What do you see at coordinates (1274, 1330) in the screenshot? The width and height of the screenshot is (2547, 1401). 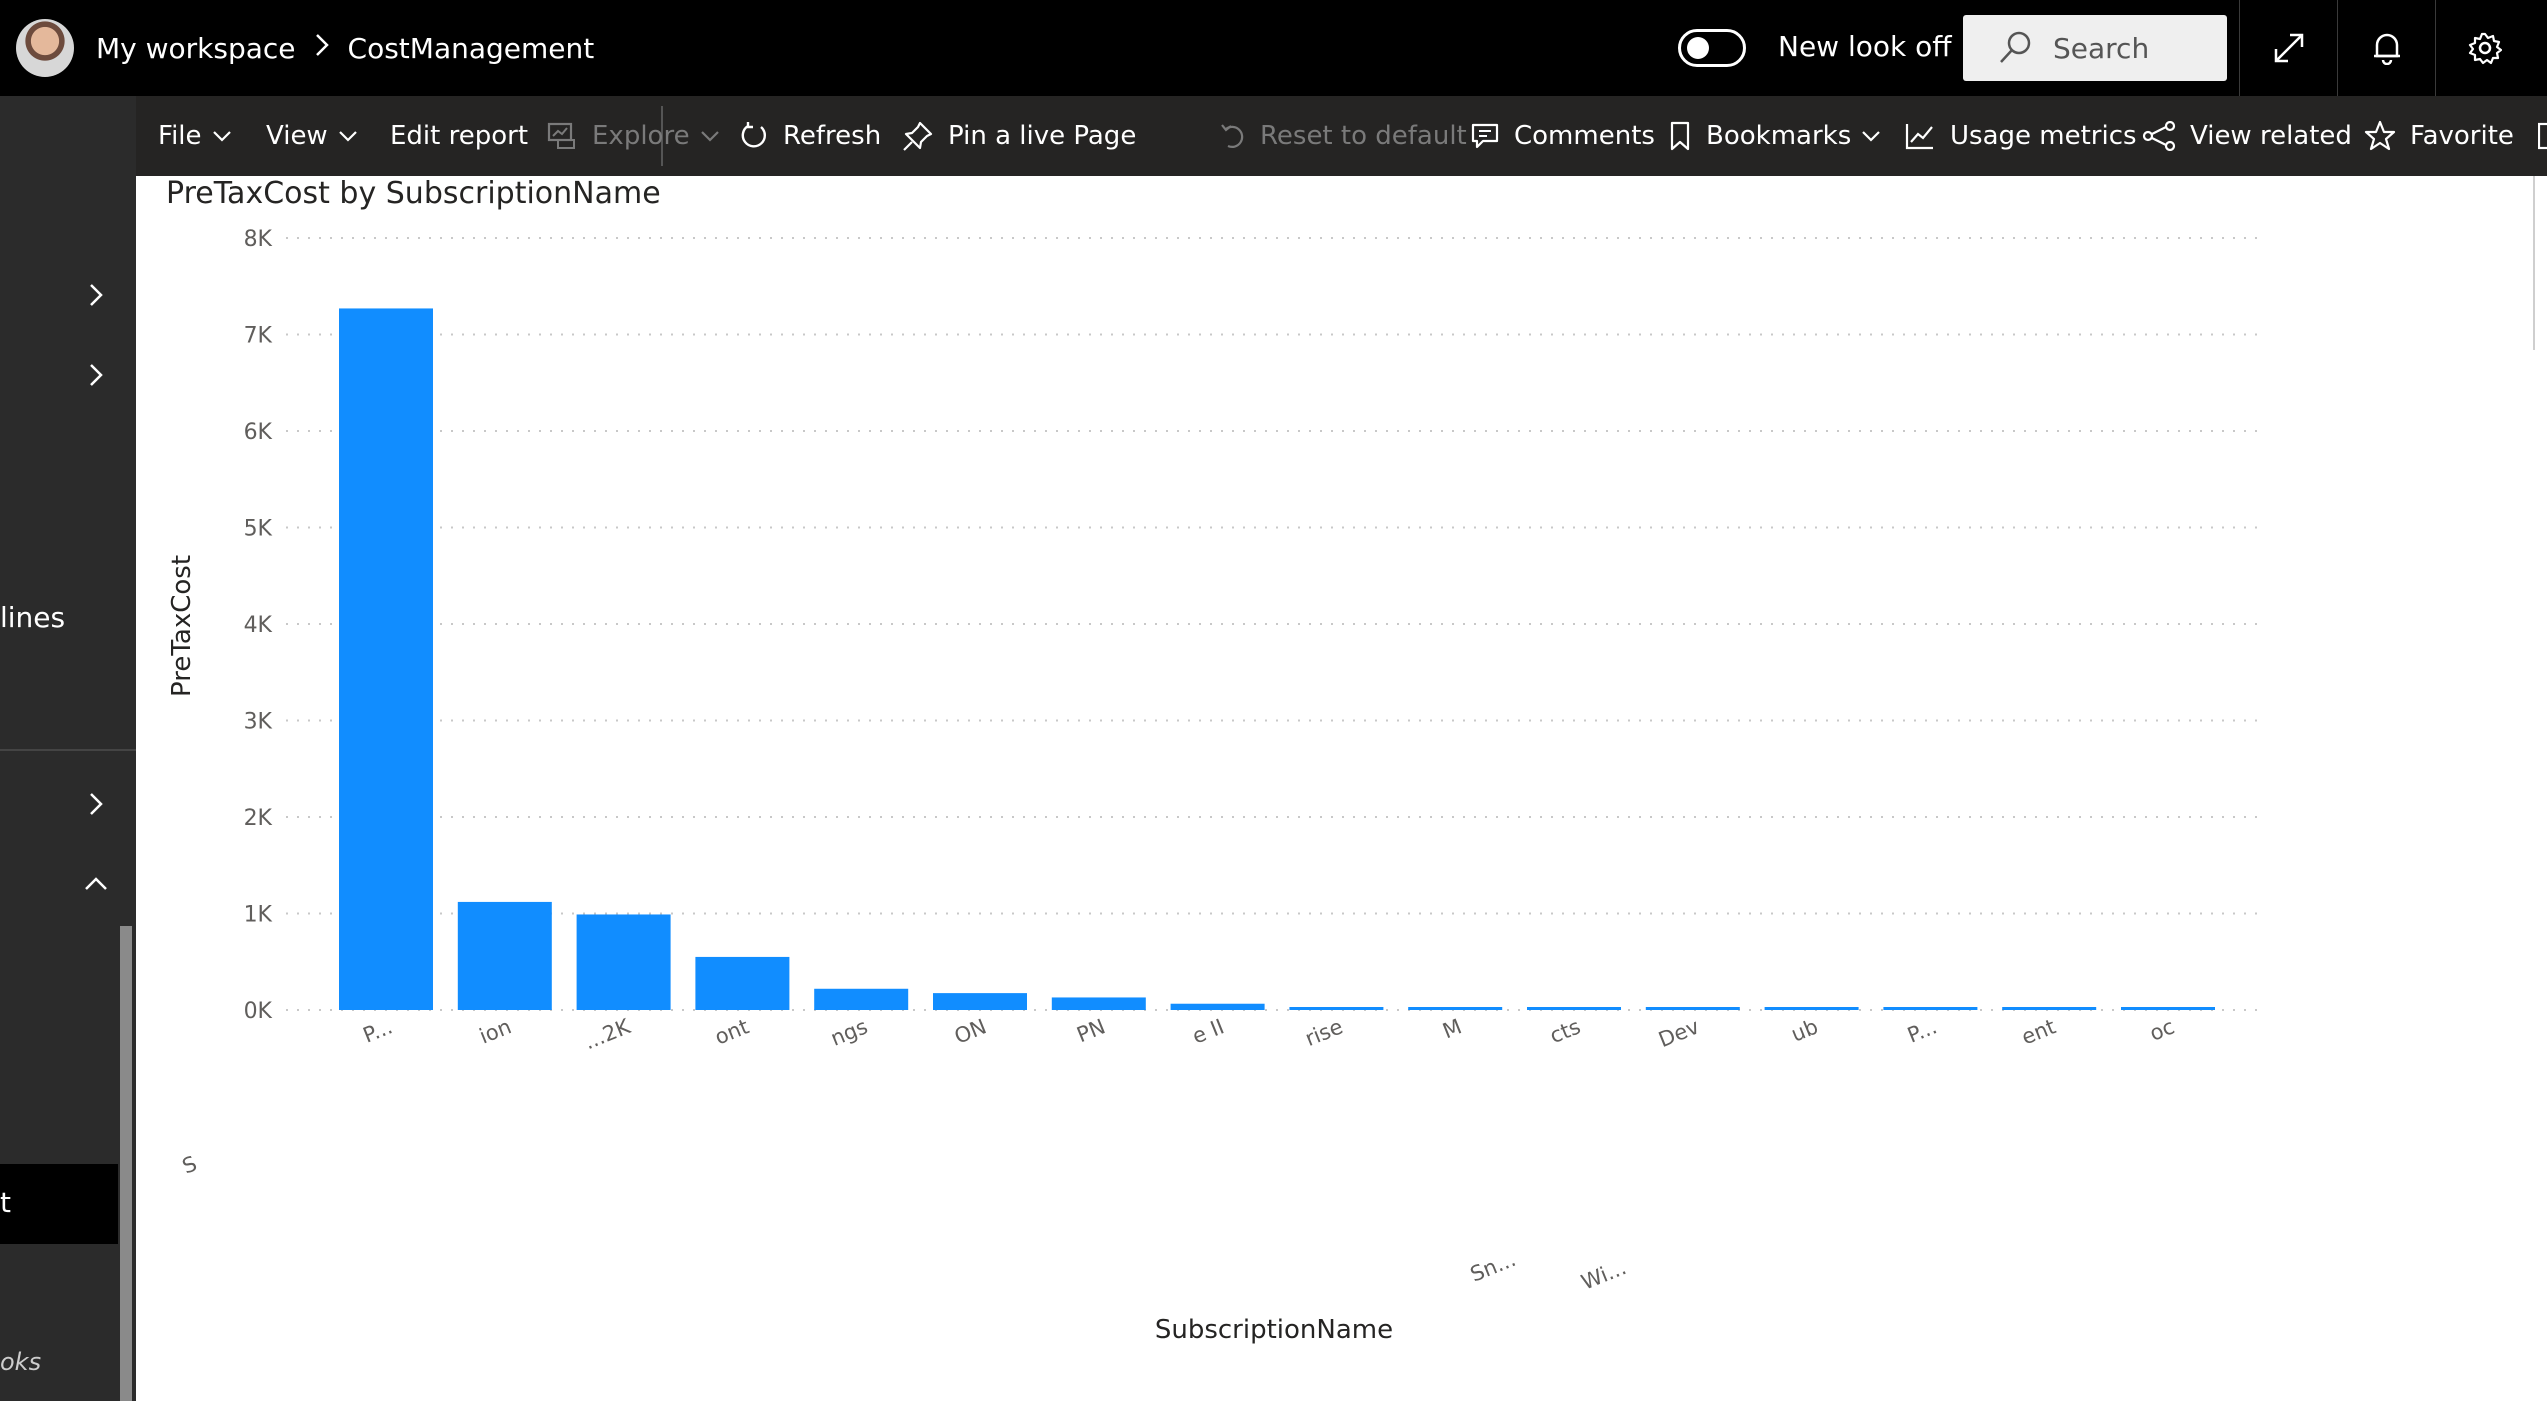 I see `x-axis-title: SubscriptionName` at bounding box center [1274, 1330].